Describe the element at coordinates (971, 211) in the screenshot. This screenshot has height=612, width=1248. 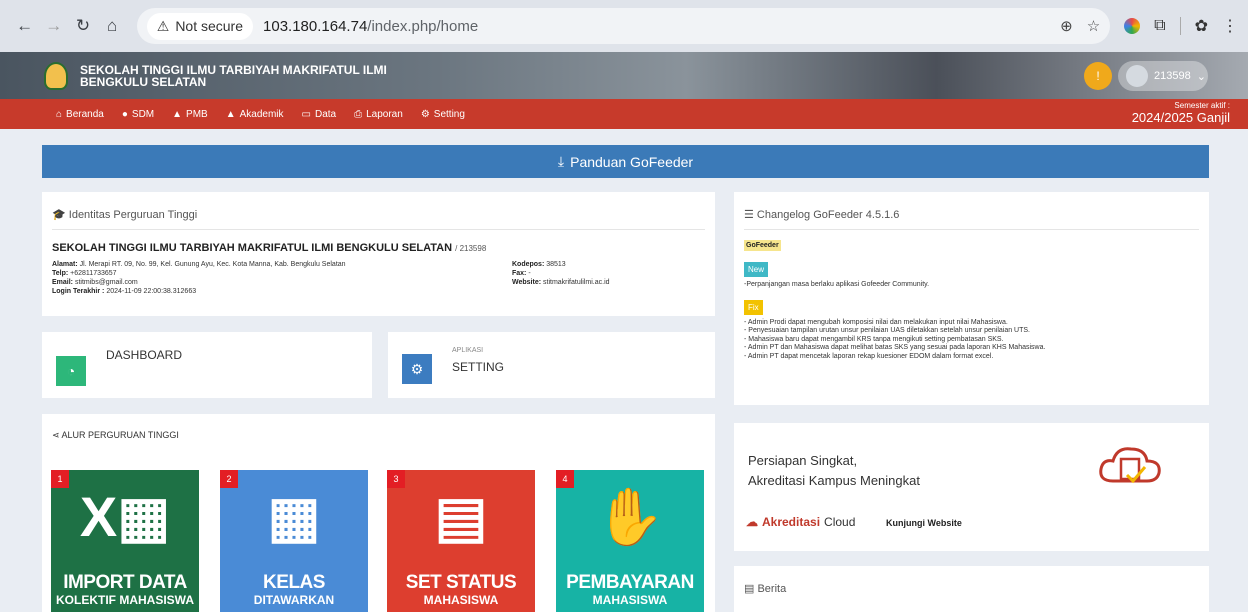
I see `changelog-heading: ☰ Changelog GoFeeder 4.5.1.6` at that location.